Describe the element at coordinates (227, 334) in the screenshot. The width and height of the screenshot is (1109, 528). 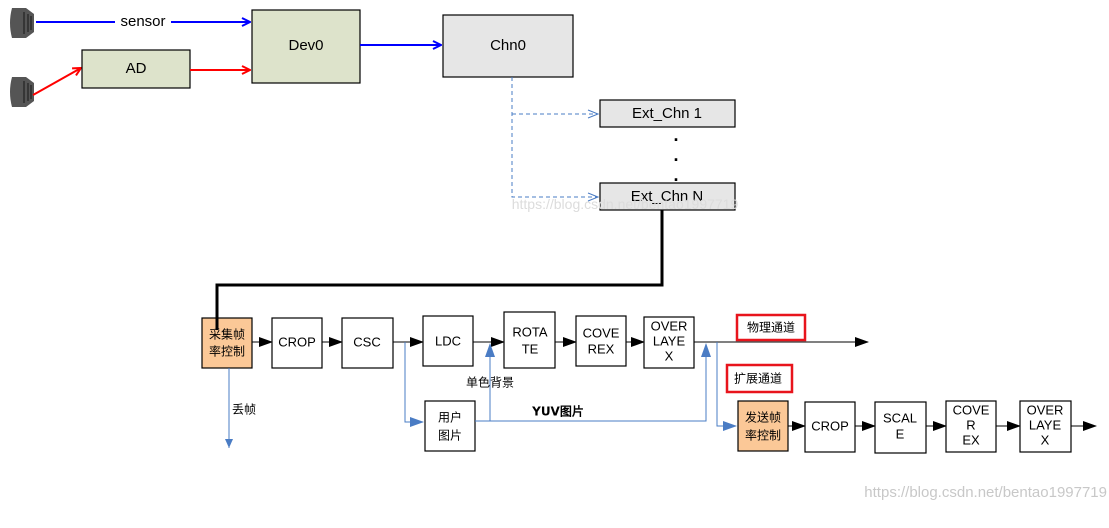
I see `capture-rate-label: 采集帧` at that location.